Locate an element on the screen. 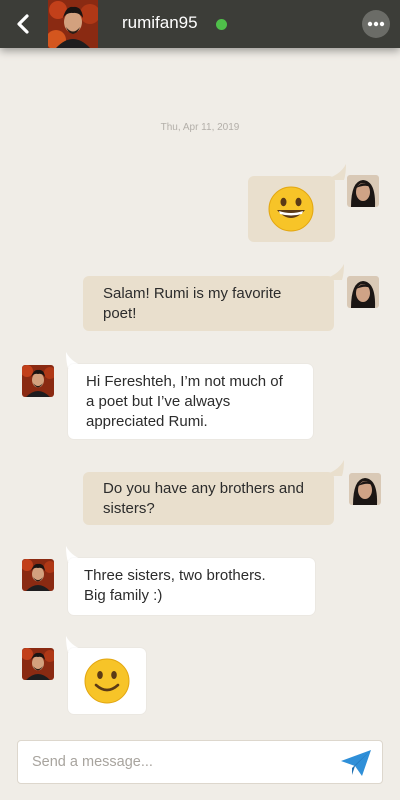  message-text: Salam! Rumi is my favorite is located at coordinates (192, 293).